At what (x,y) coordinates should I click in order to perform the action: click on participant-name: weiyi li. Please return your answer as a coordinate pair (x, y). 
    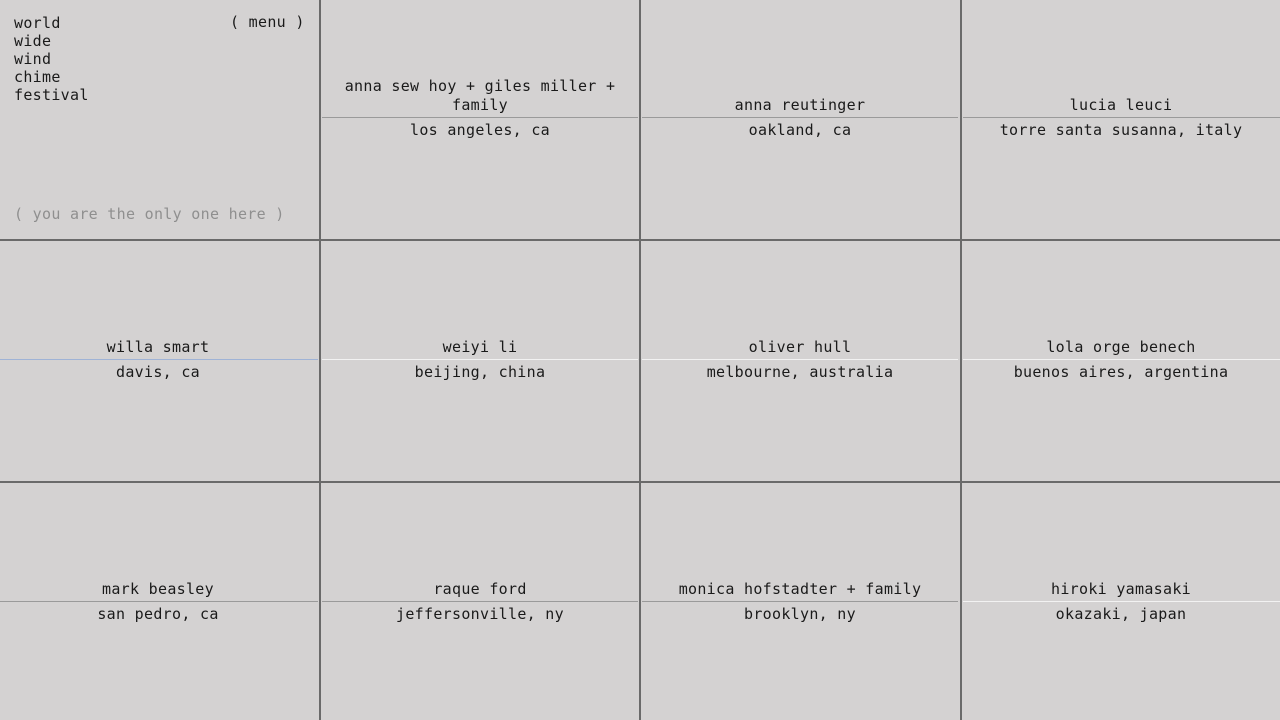
    Looking at the image, I should click on (480, 347).